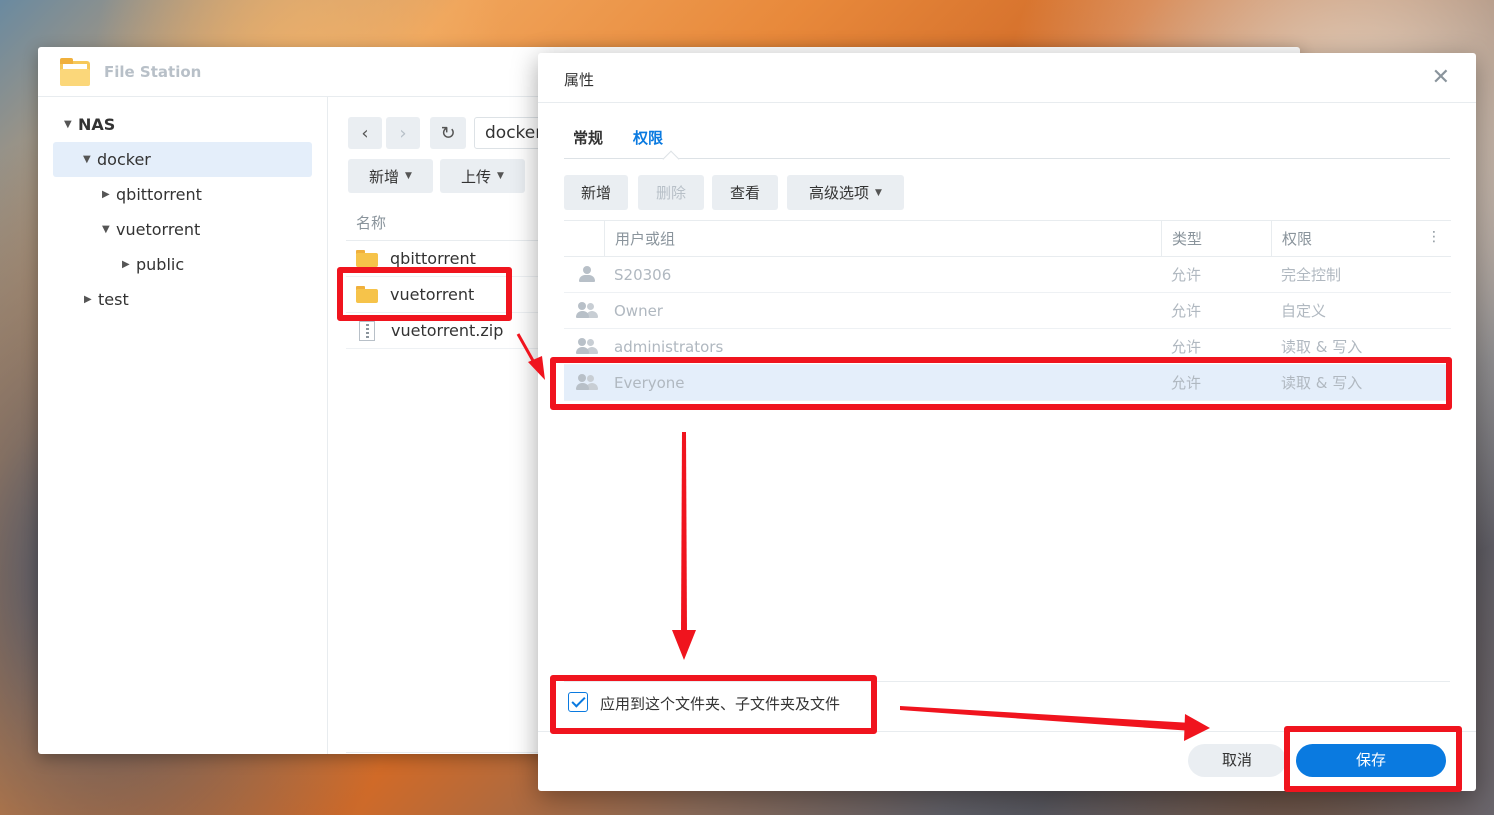 The image size is (1494, 815). Describe the element at coordinates (587, 274) in the screenshot. I see `user-icon` at that location.